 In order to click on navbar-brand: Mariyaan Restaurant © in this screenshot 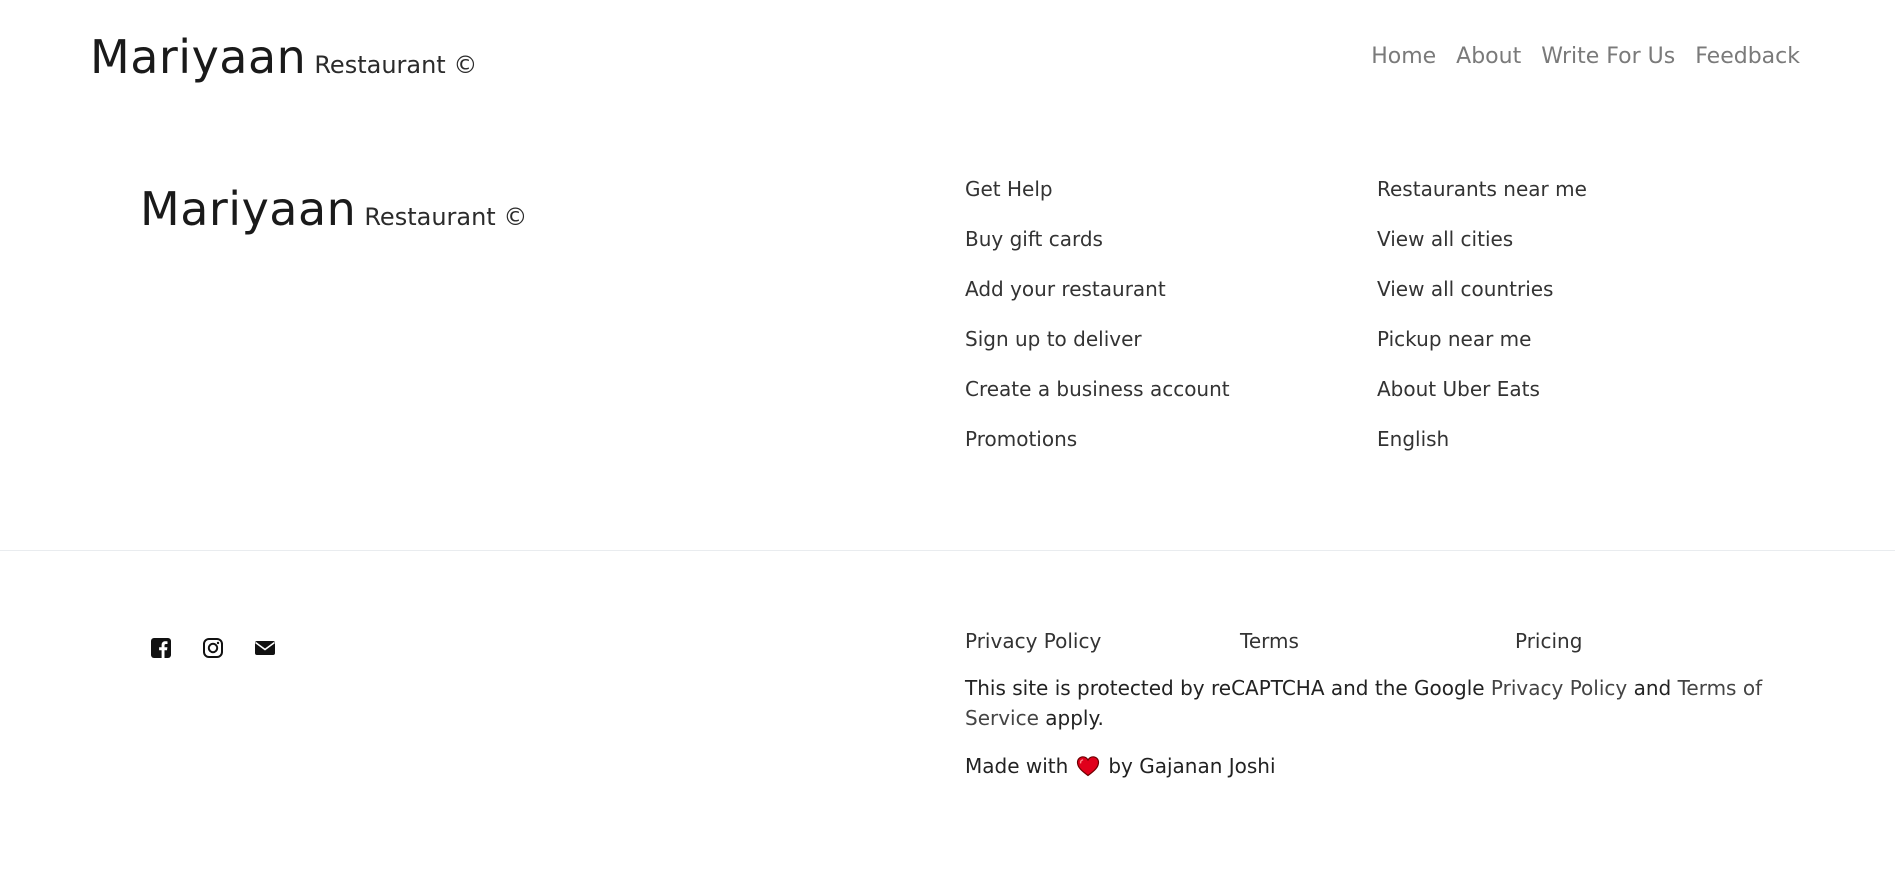, I will do `click(283, 57)`.